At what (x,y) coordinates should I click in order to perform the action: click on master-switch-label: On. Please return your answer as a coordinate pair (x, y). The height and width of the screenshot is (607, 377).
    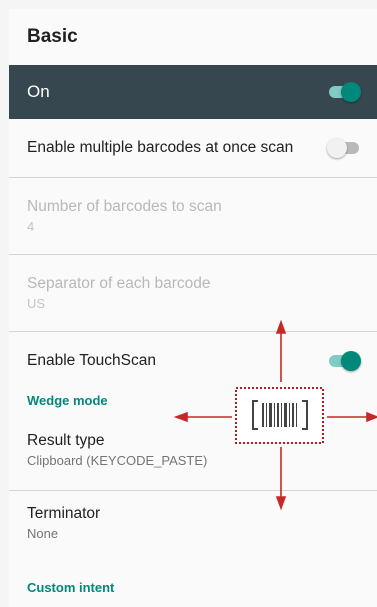
    Looking at the image, I should click on (38, 91).